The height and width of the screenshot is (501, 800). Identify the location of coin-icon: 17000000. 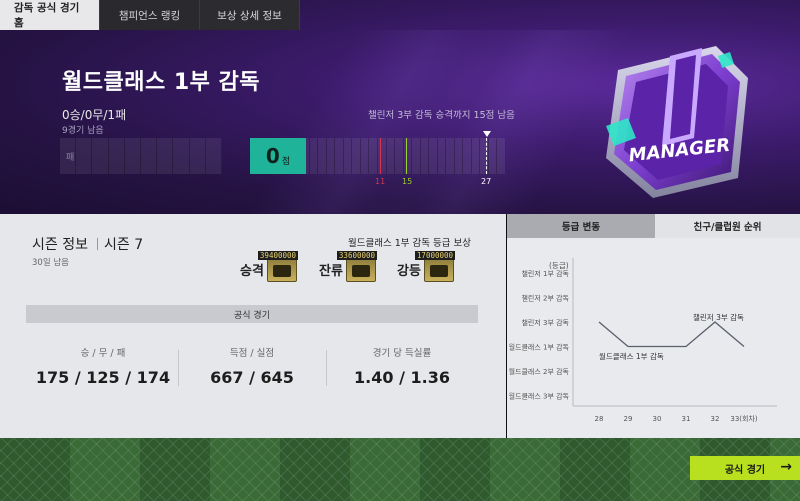
(435, 266).